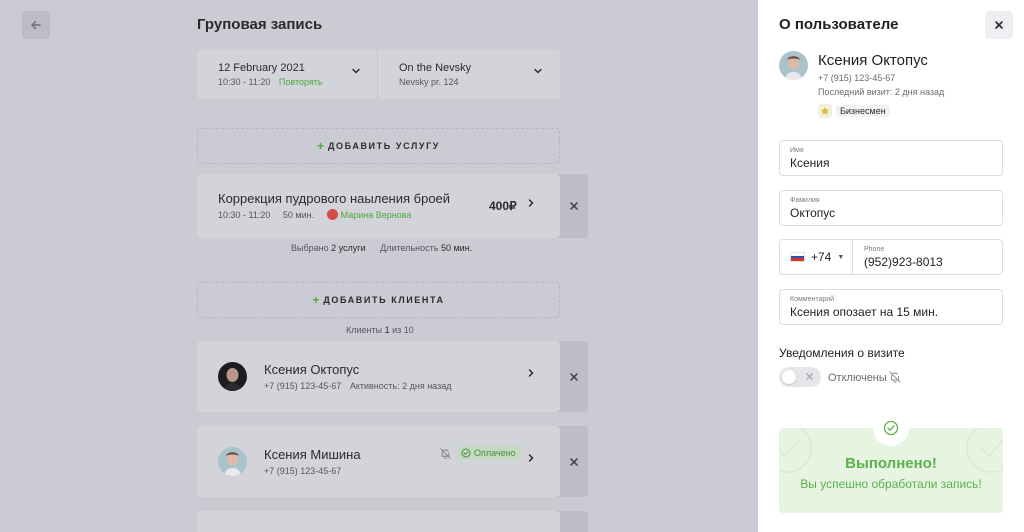  What do you see at coordinates (312, 369) in the screenshot?
I see `client-name: Ксения Октопус` at bounding box center [312, 369].